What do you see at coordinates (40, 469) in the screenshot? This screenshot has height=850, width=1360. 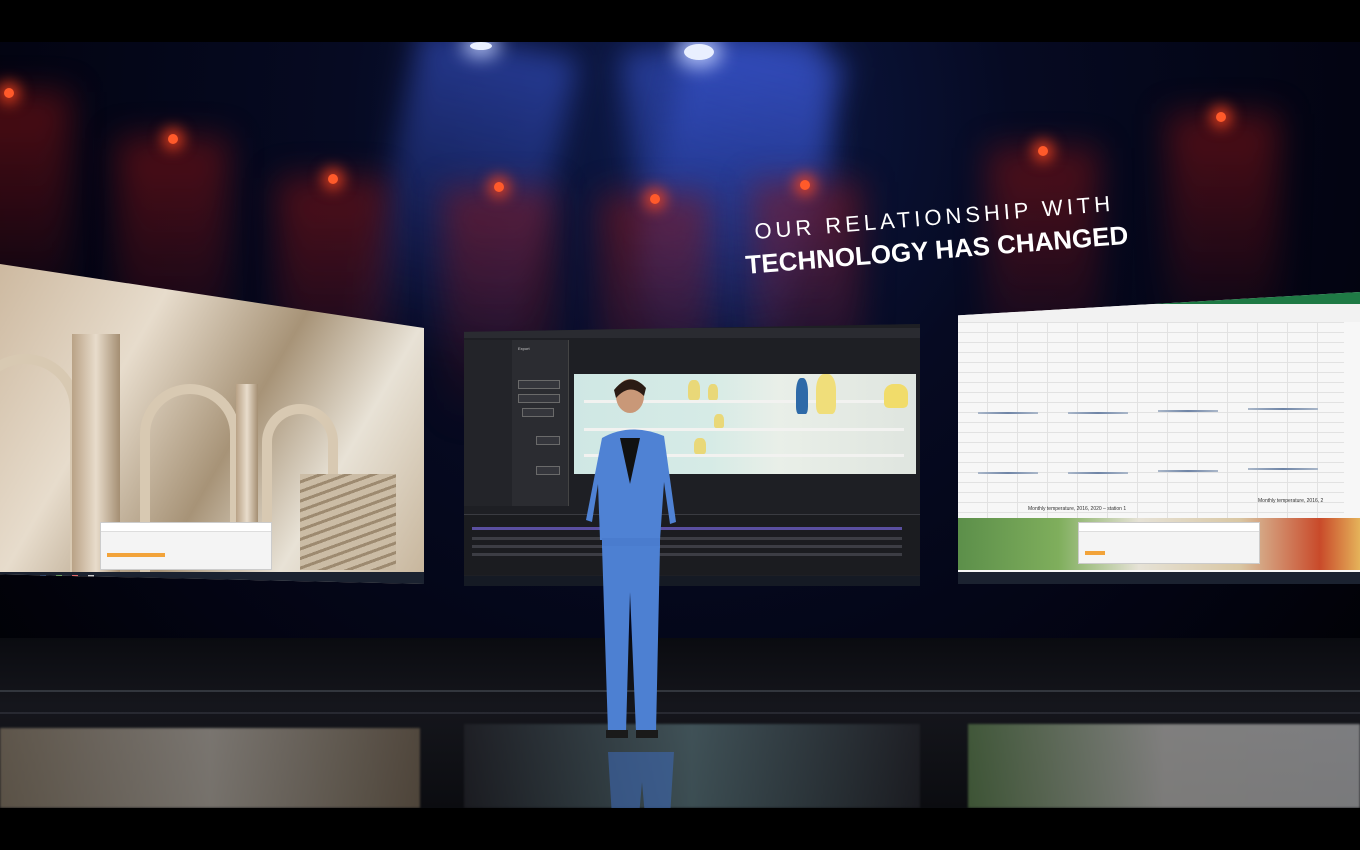 I see `architecture-arch` at bounding box center [40, 469].